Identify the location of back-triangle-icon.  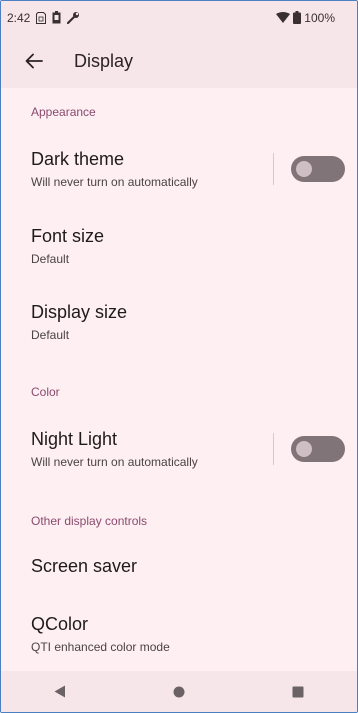
(60, 691).